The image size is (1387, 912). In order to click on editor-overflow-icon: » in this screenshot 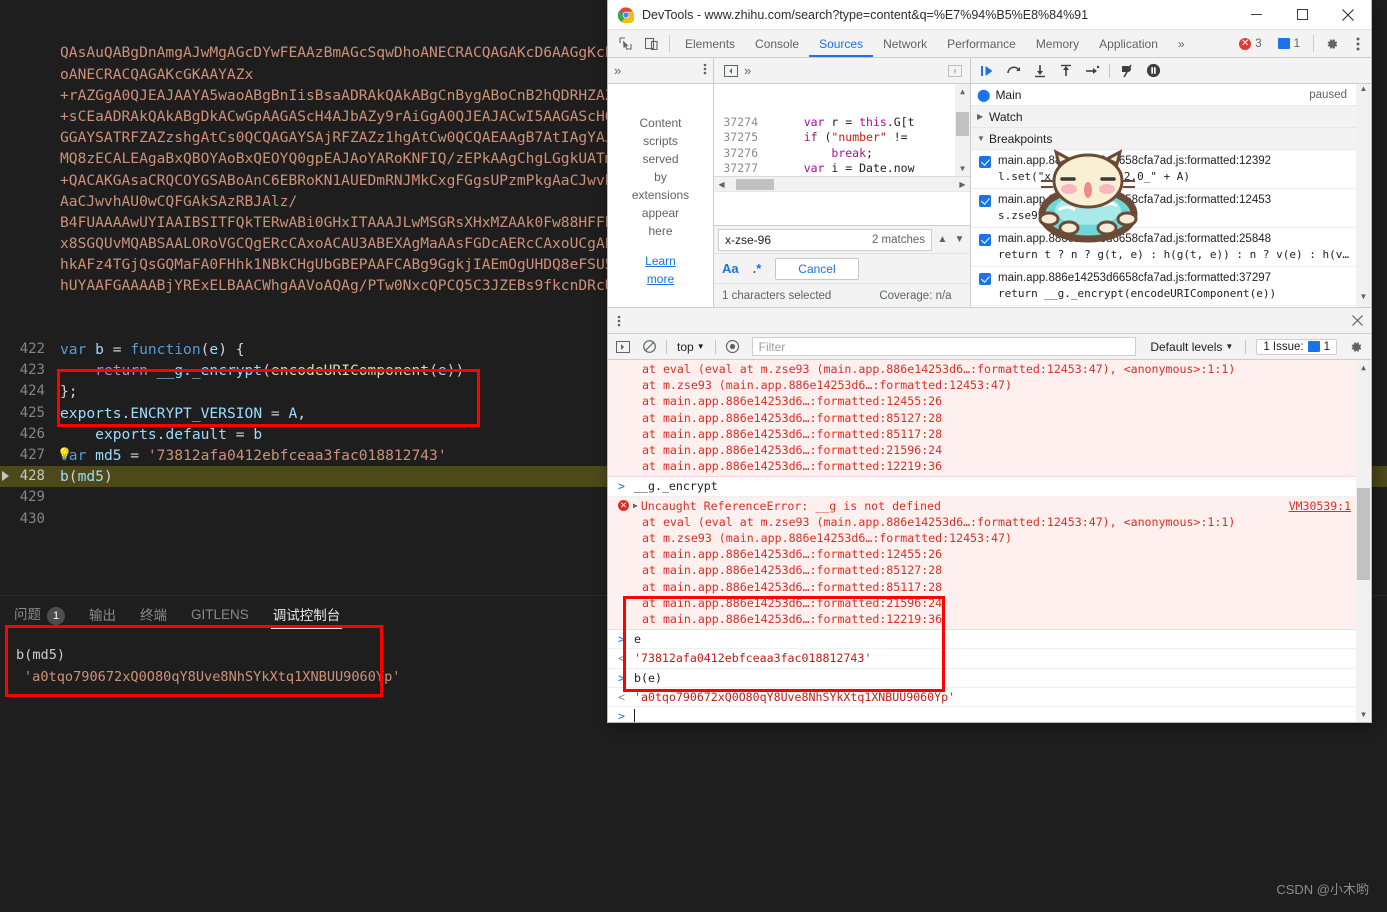, I will do `click(747, 70)`.